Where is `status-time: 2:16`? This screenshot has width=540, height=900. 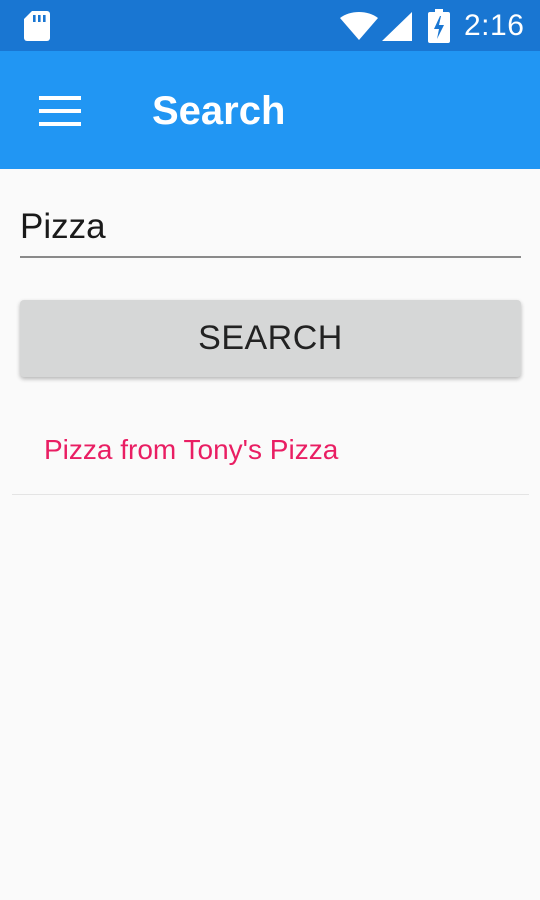
status-time: 2:16 is located at coordinates (494, 25).